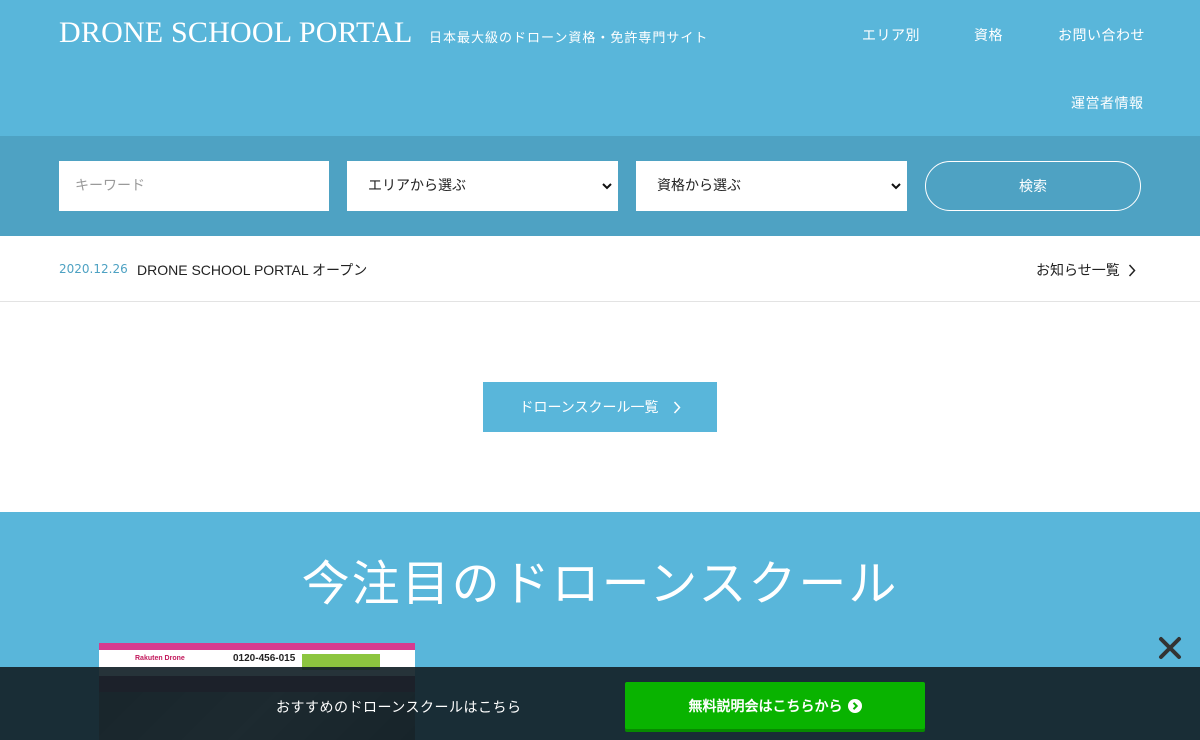 This screenshot has width=1200, height=740. I want to click on search-button: 検索, so click(1033, 186).